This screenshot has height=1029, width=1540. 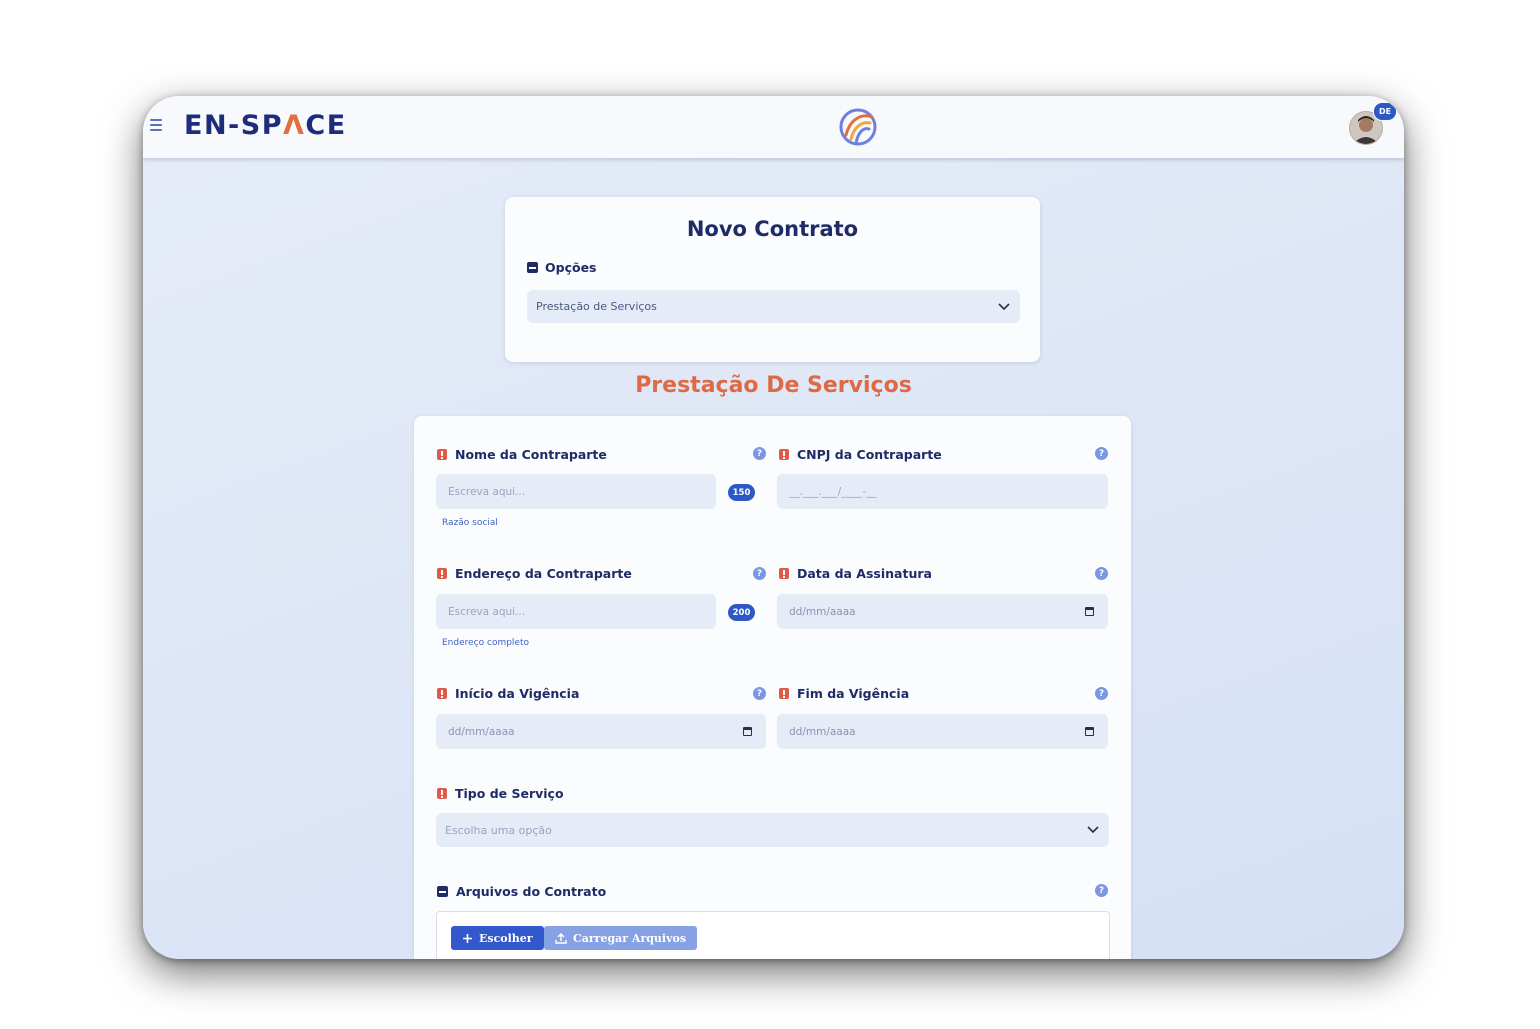 I want to click on field-label-fim-vigencia: Fim da Vigência, so click(x=844, y=693).